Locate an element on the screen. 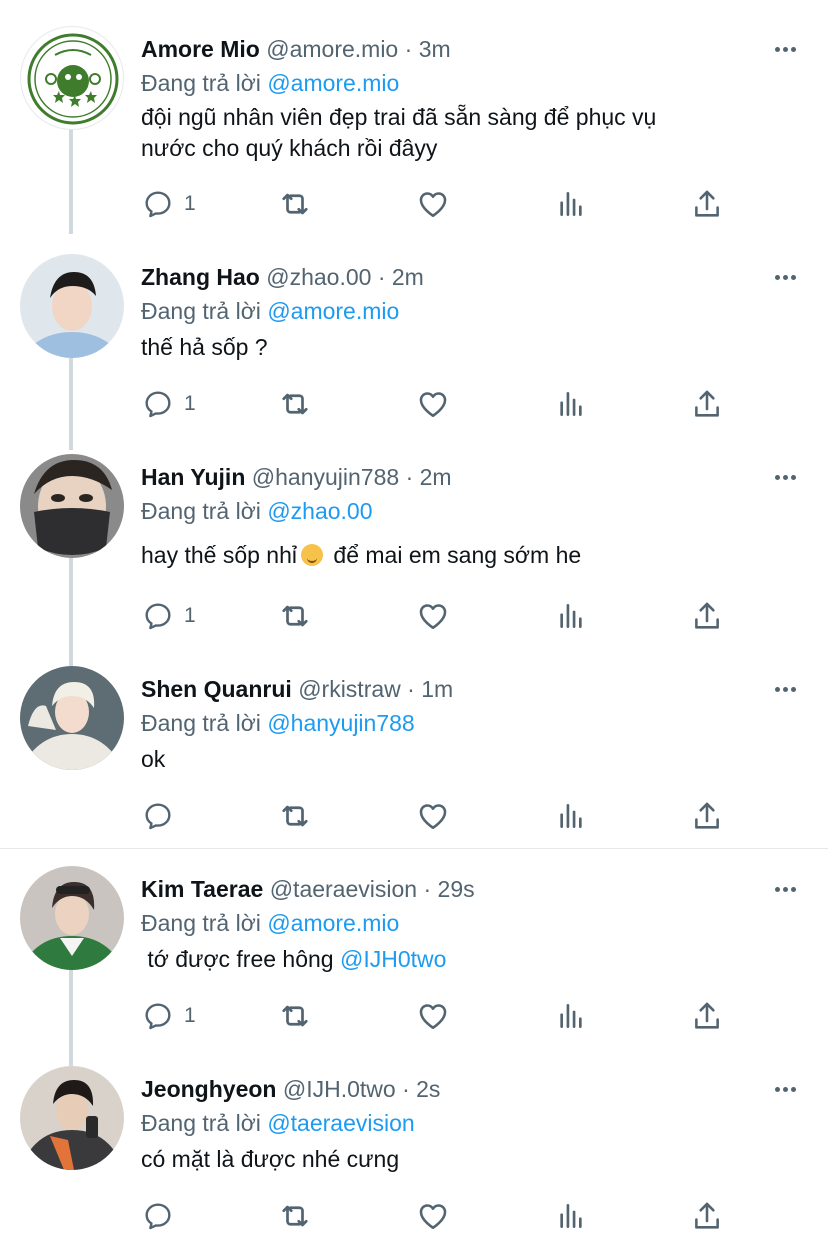 The image size is (828, 1248). replying-prefix: Đang trả lời is located at coordinates (201, 723).